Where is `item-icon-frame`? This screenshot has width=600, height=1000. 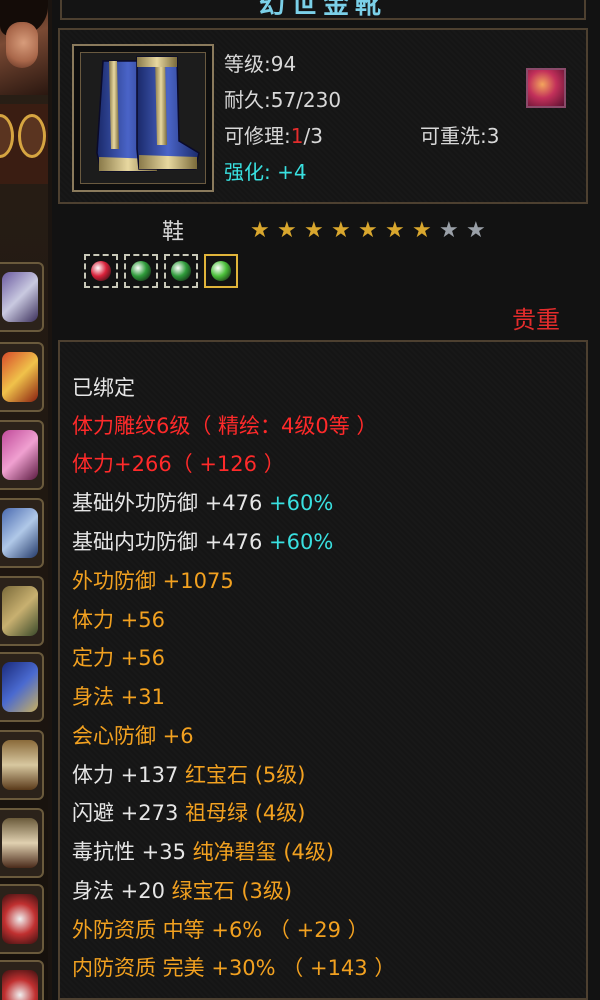 item-icon-frame is located at coordinates (143, 118).